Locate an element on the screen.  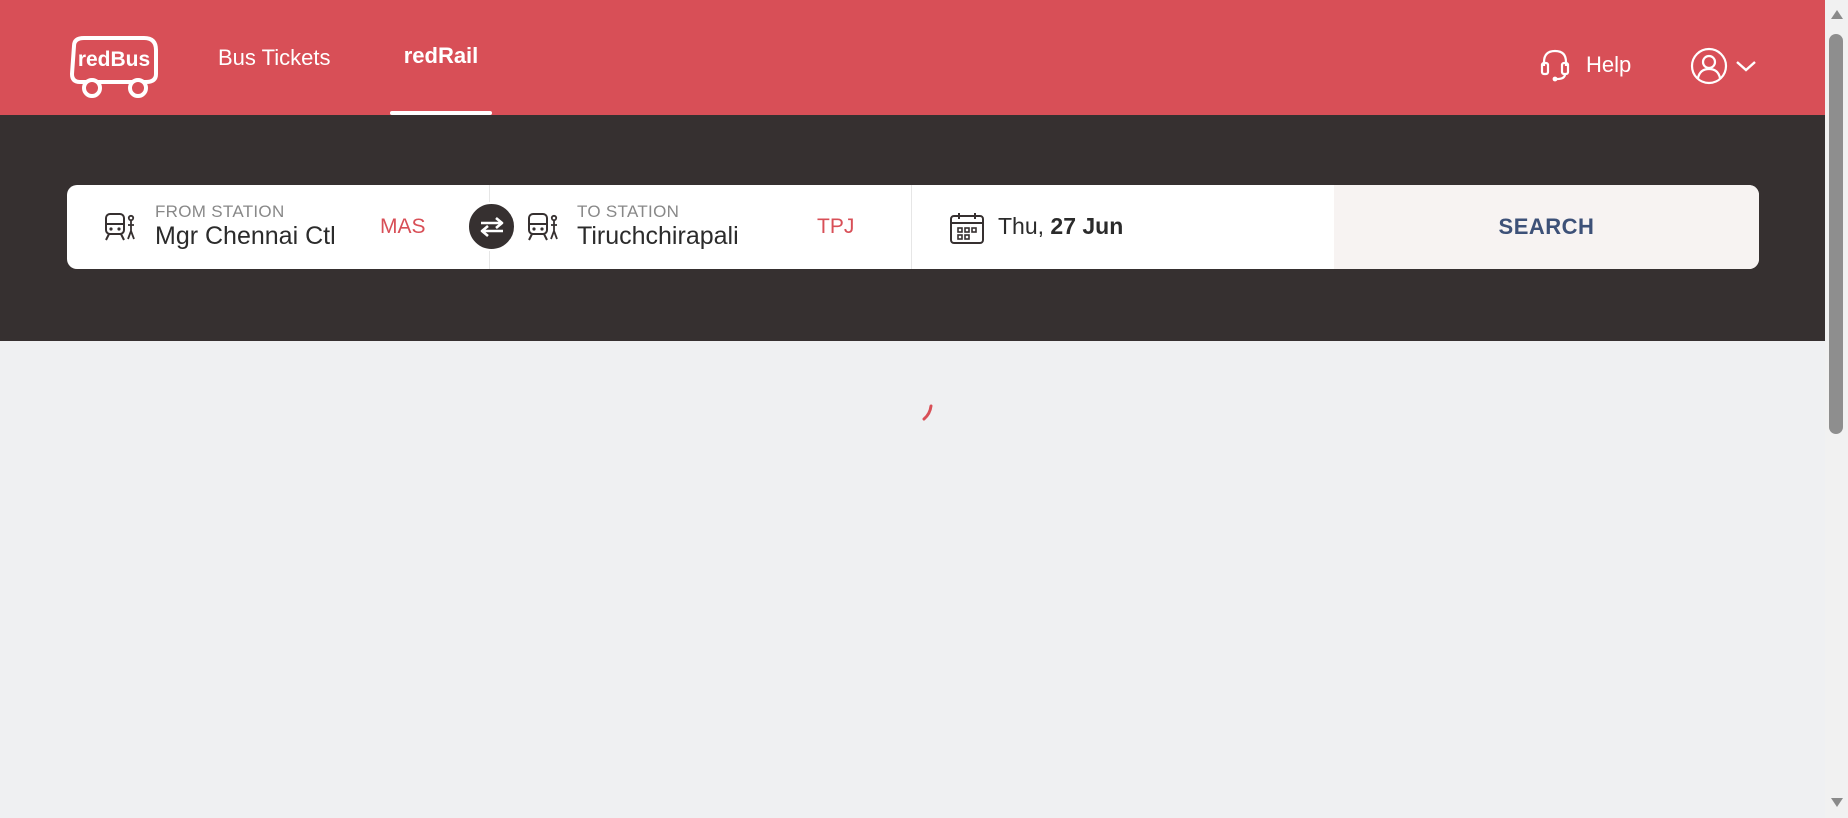
chevron-down-icon is located at coordinates (1746, 66).